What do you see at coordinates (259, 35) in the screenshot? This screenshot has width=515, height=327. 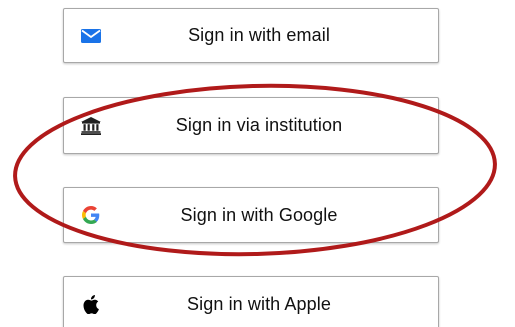 I see `sign-in-email-label: Sign in with email` at bounding box center [259, 35].